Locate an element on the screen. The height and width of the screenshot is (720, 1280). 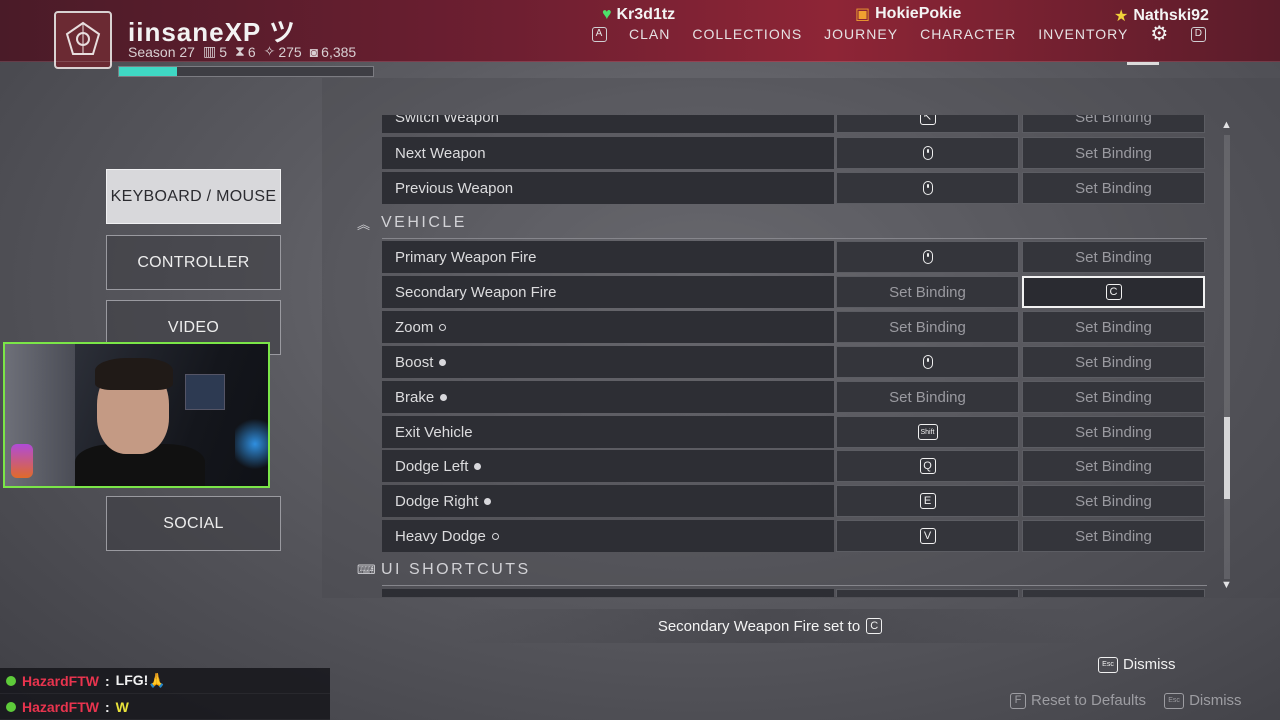
secondary-binding-button-selected: C is located at coordinates (1113, 292).